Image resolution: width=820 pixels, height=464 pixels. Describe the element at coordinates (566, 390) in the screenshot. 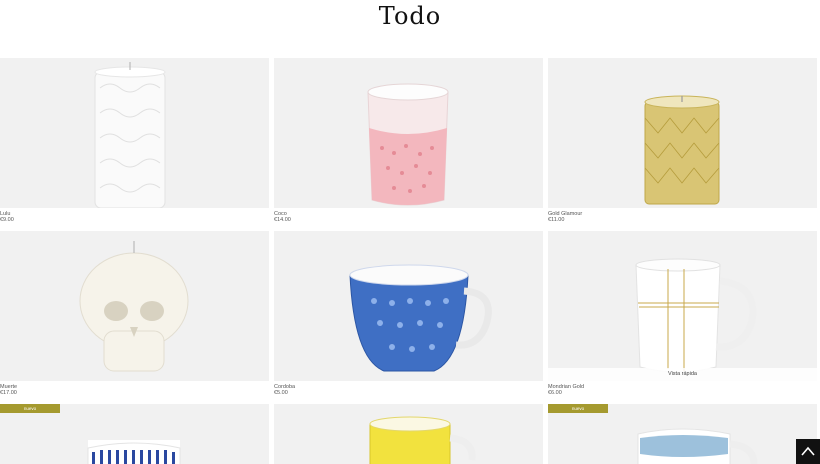

I see `product-meta: Mondrian Gold €6.00` at that location.